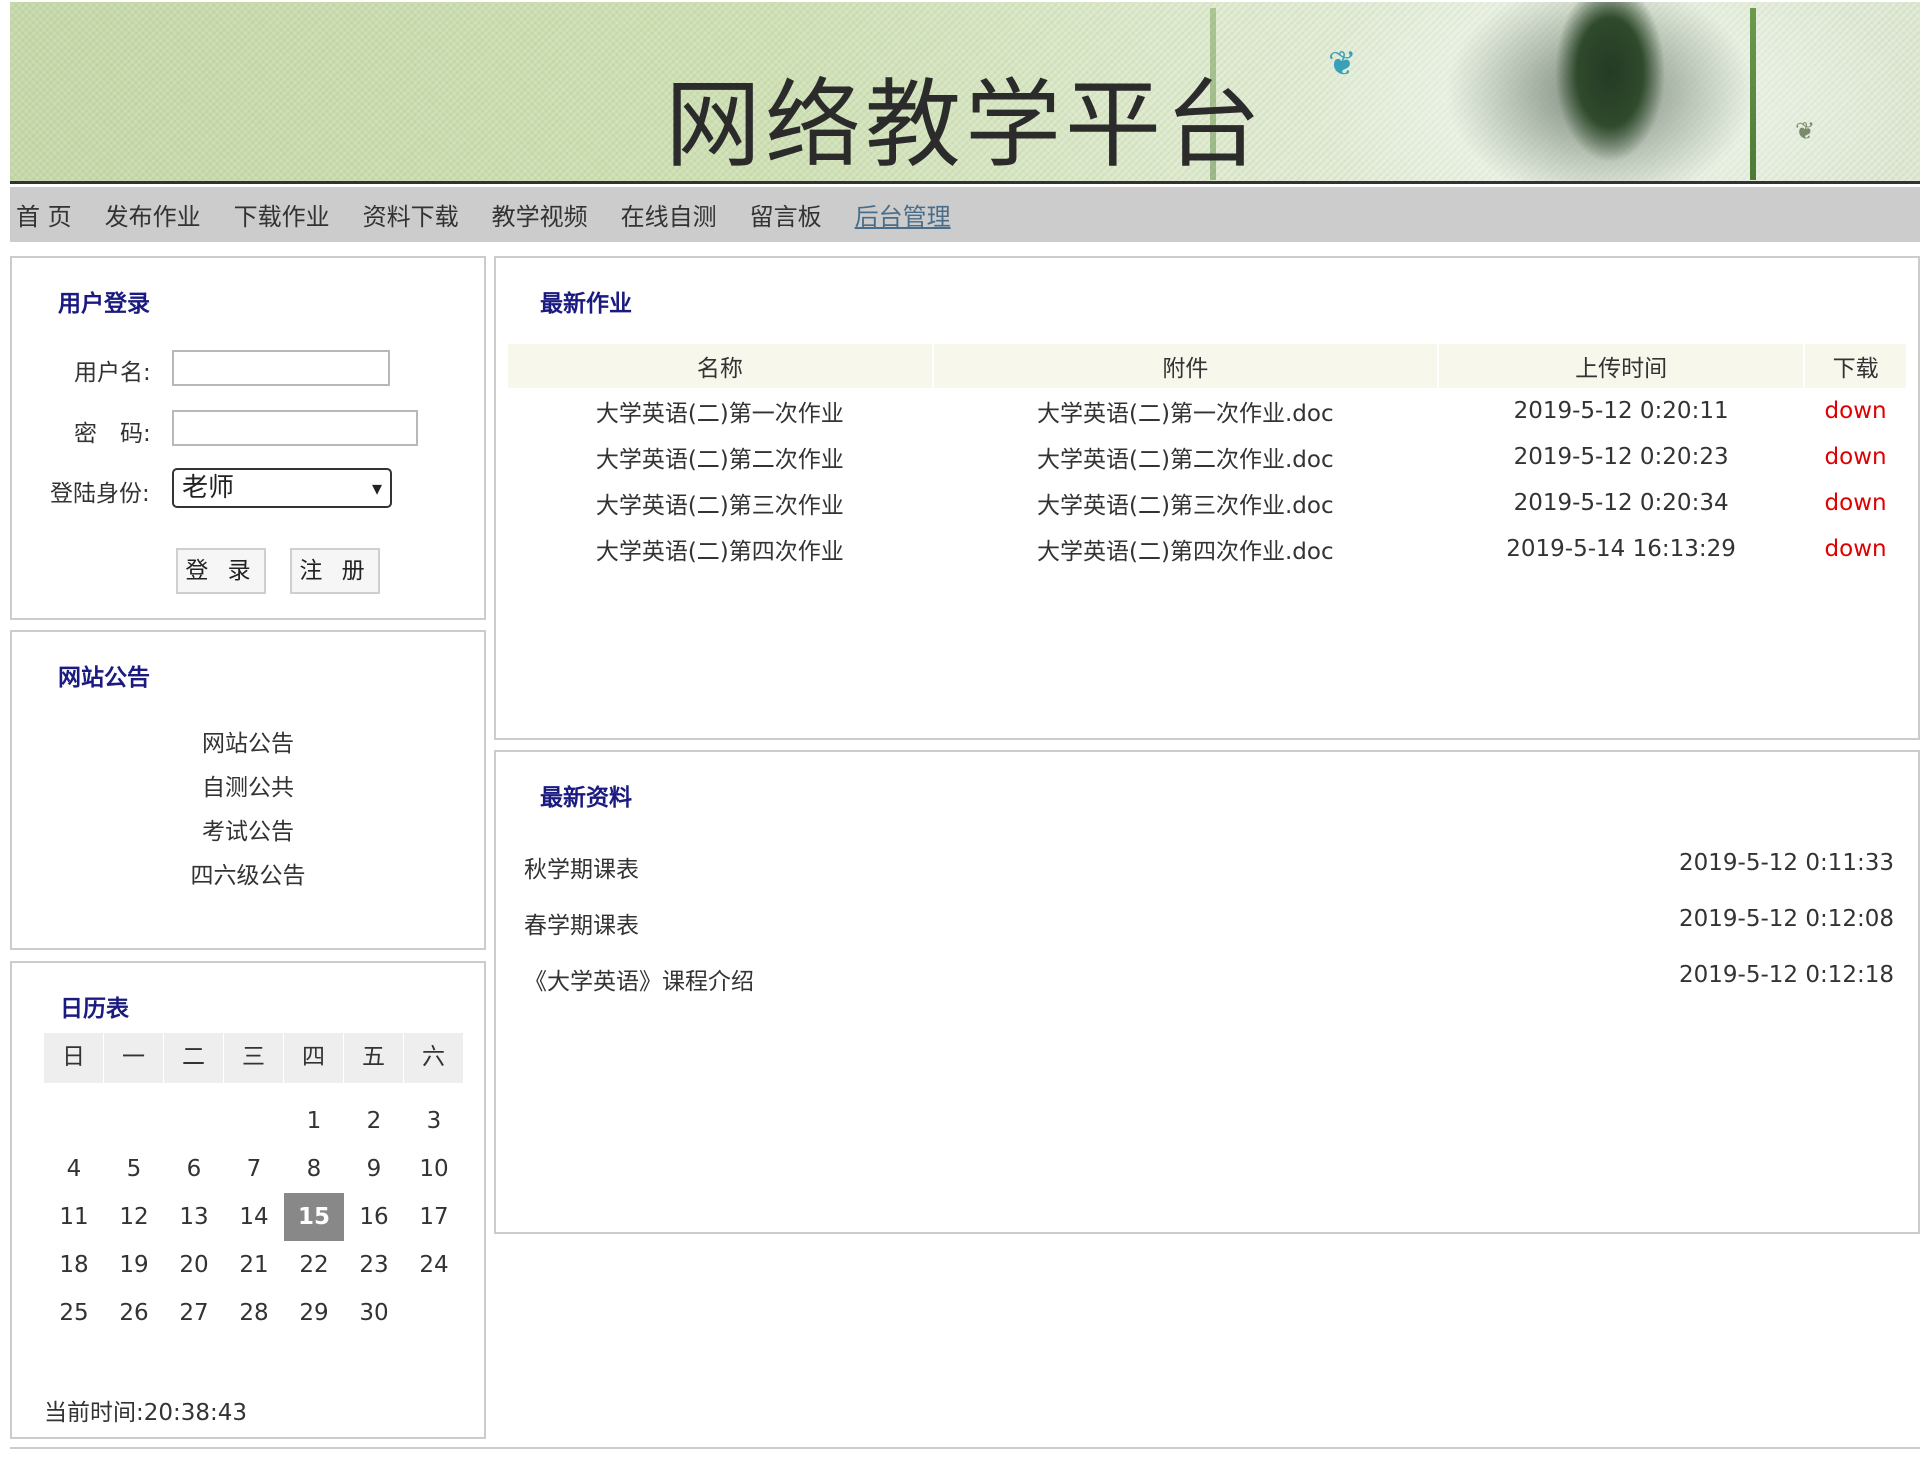 This screenshot has height=1474, width=1924. I want to click on material-date: 2019-5-12 0:11:33, so click(1786, 863).